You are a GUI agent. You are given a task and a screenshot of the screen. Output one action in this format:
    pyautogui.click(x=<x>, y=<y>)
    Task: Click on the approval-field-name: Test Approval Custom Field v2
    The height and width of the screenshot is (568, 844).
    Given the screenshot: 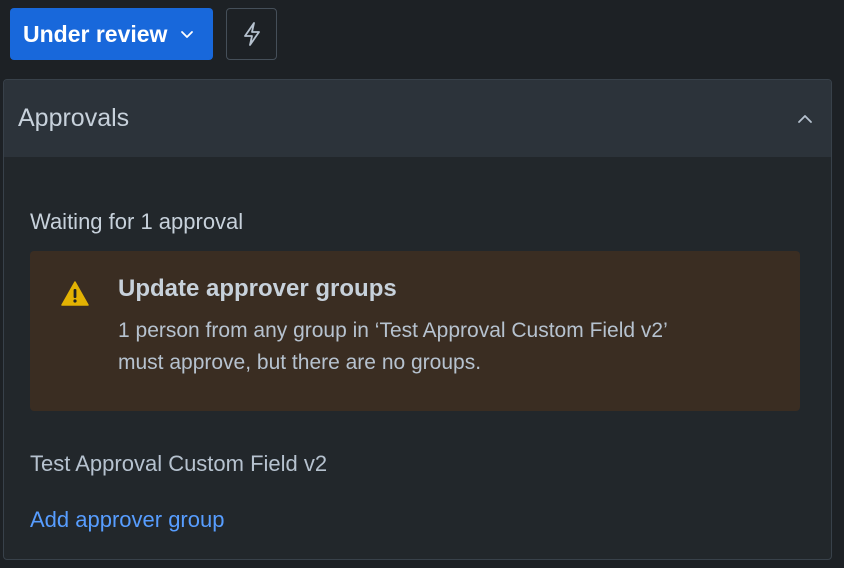 What is the action you would take?
    pyautogui.click(x=179, y=463)
    